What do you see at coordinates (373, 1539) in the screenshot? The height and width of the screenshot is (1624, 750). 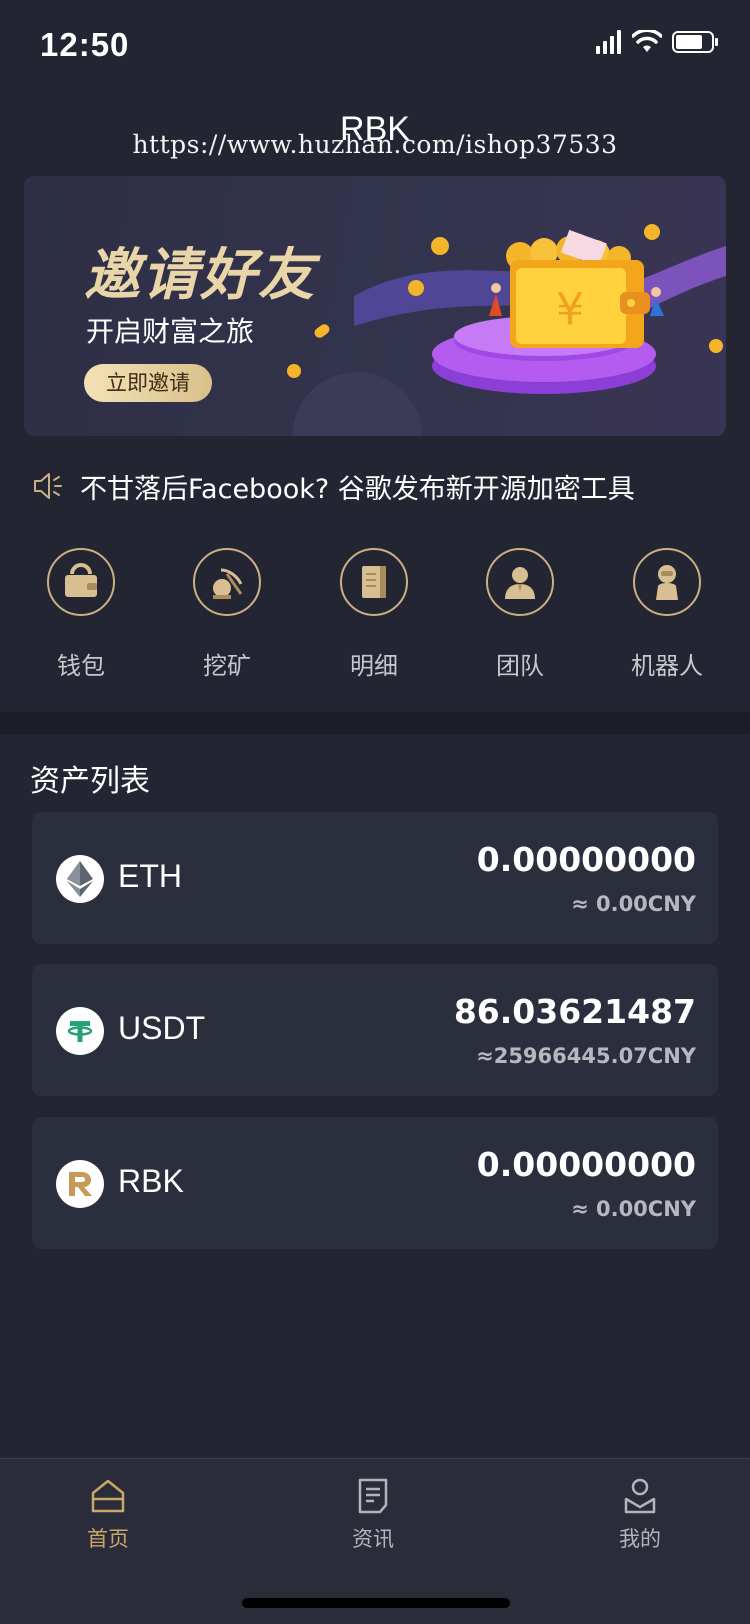 I see `tab-label: 资讯` at bounding box center [373, 1539].